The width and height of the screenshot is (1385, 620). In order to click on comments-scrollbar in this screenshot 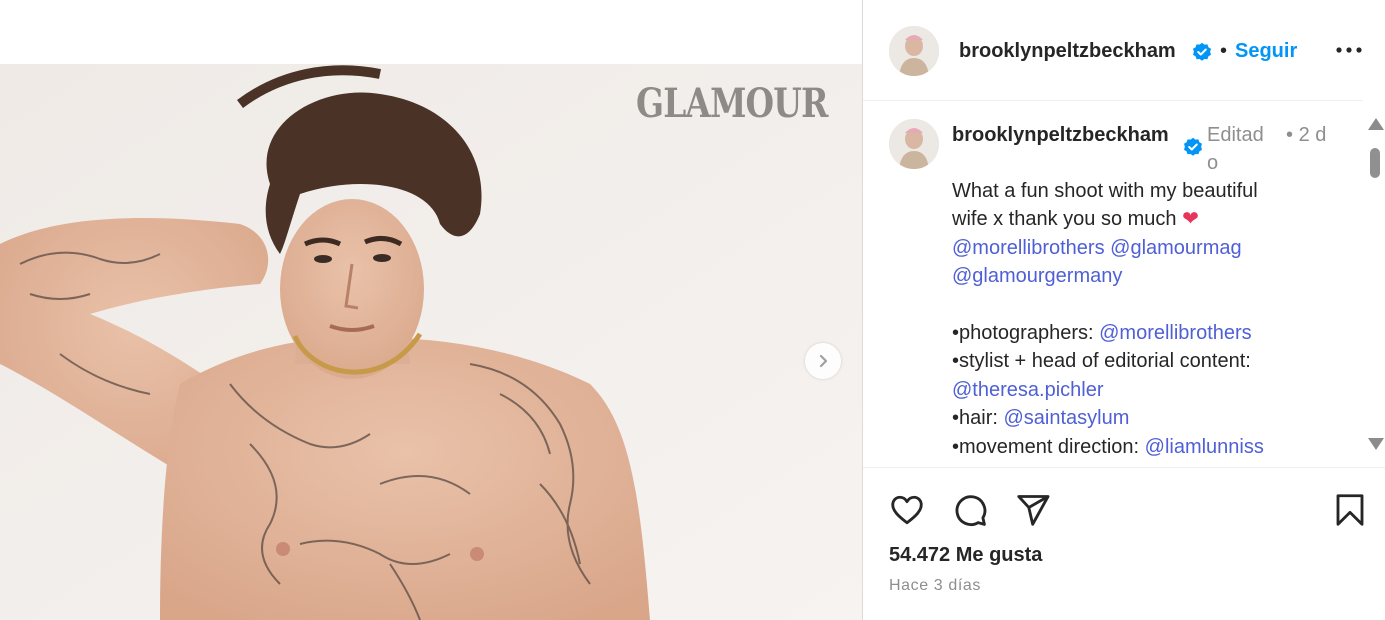, I will do `click(1374, 286)`.